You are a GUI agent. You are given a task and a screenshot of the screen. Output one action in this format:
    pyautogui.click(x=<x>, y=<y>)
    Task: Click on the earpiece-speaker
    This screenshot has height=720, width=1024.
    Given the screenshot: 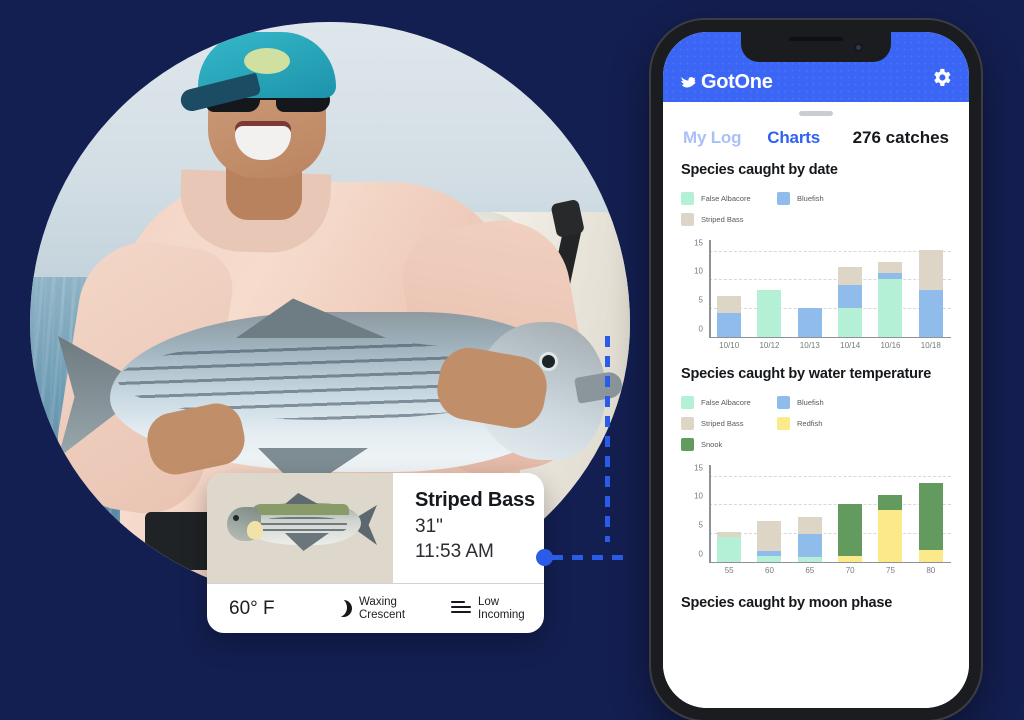 What is the action you would take?
    pyautogui.click(x=816, y=39)
    